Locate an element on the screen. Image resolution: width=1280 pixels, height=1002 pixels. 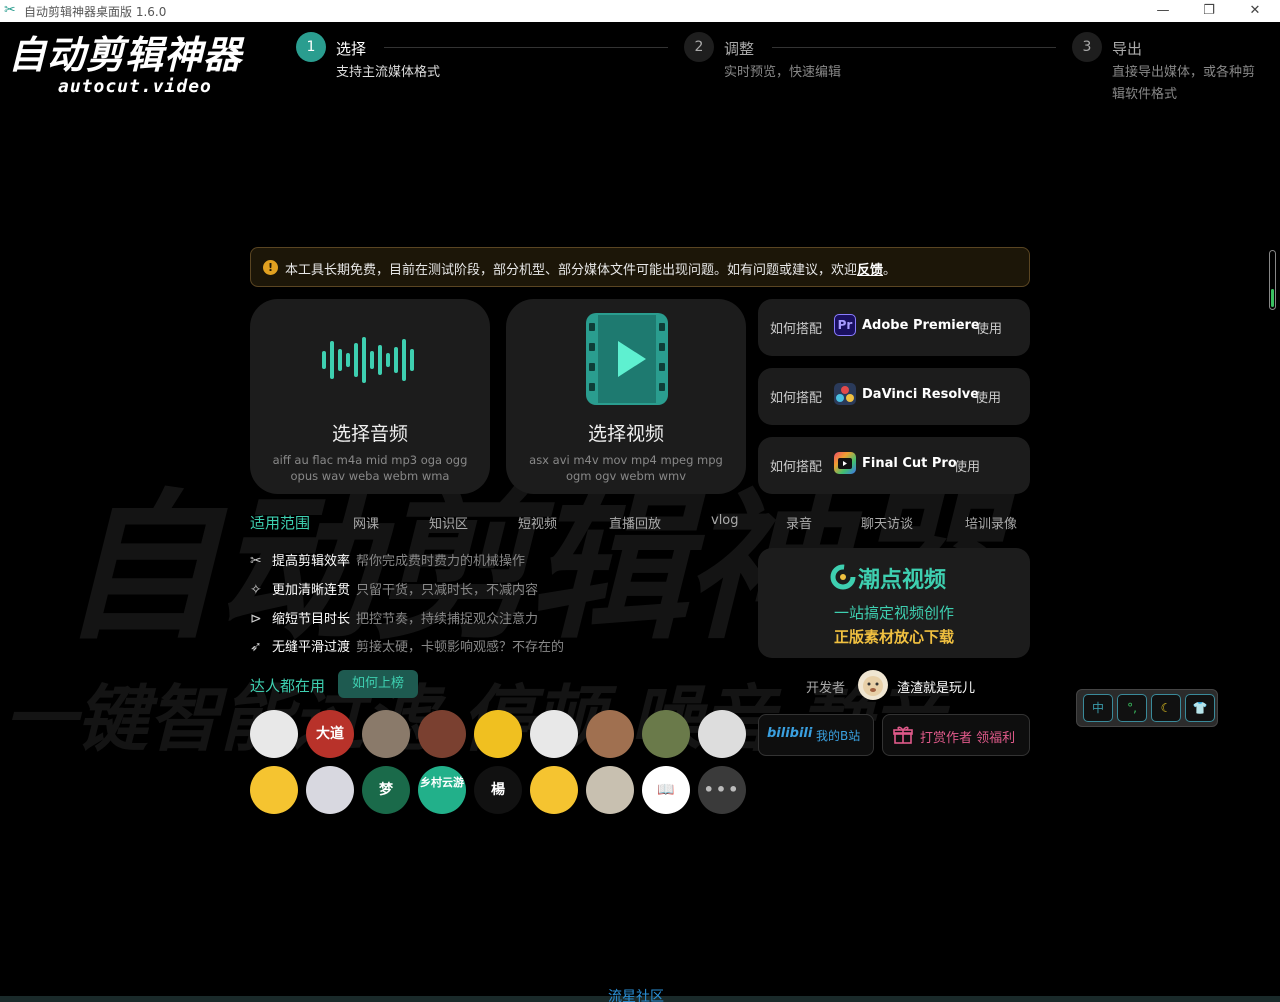
how-to-rank-button: 如何上榜 is located at coordinates (378, 684).